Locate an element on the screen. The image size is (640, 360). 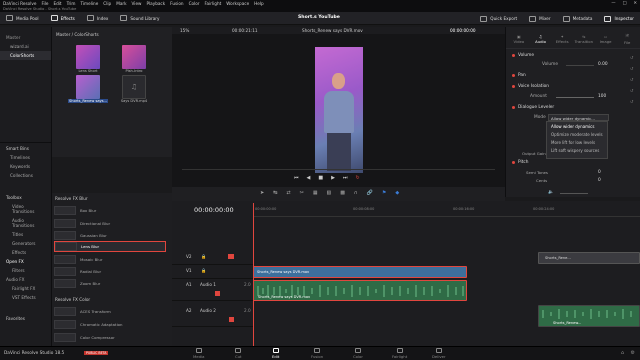
fx-cat-audio-fx: Audio FX is located at coordinates (25, 279).